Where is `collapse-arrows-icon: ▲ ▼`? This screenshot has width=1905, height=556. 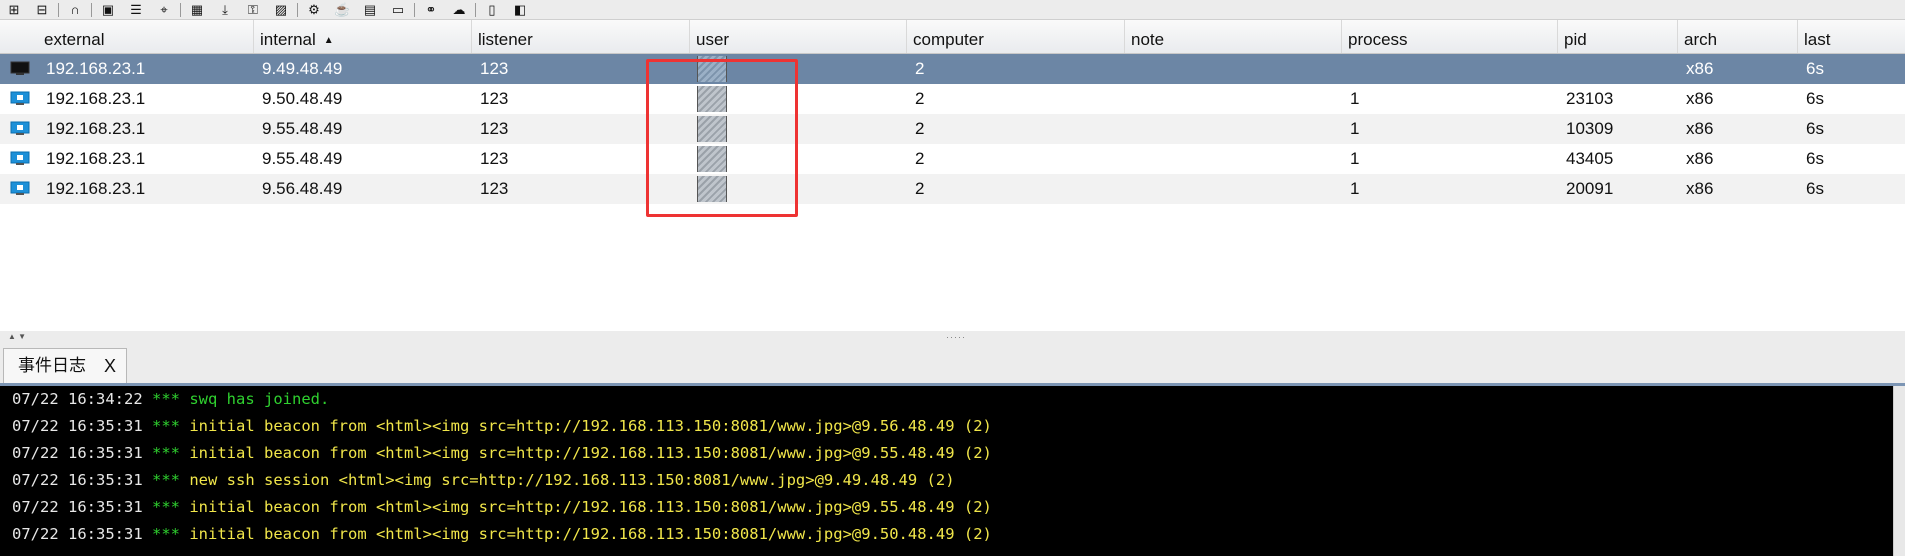 collapse-arrows-icon: ▲ ▼ is located at coordinates (17, 337).